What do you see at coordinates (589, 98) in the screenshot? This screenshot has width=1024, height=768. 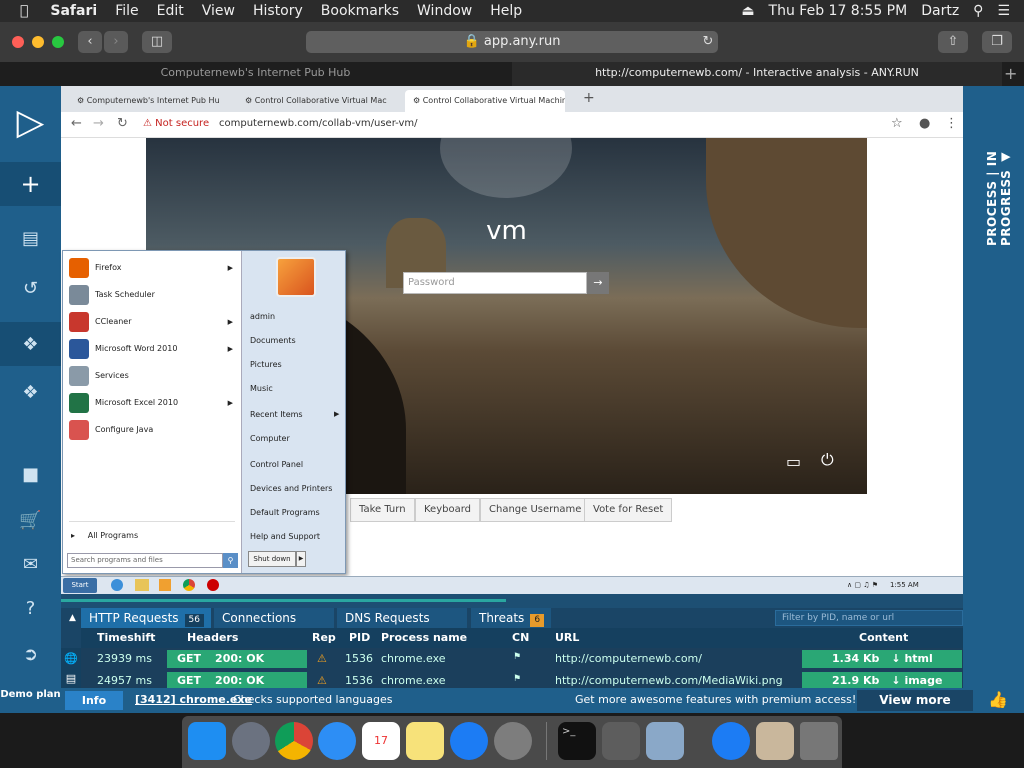 I see `chrome-new-tab-icon: +` at bounding box center [589, 98].